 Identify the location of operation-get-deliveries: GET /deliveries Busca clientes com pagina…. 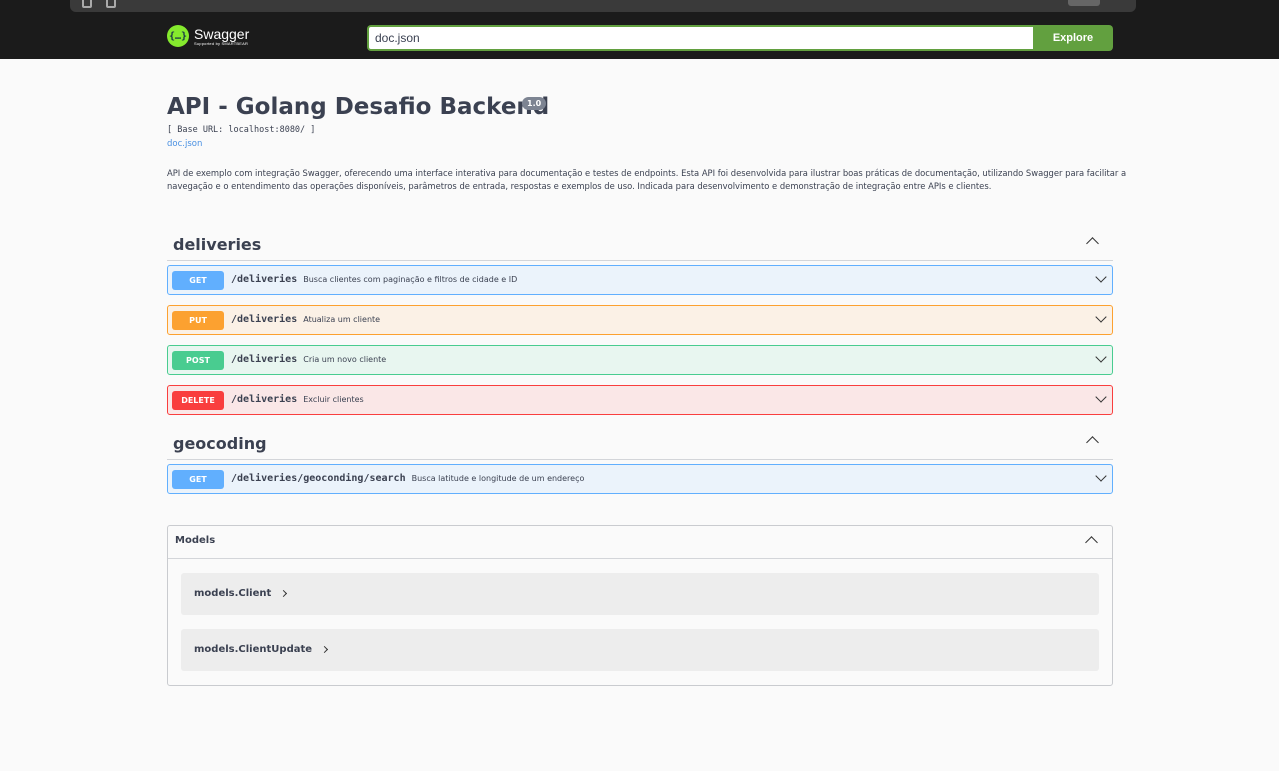
(640, 280).